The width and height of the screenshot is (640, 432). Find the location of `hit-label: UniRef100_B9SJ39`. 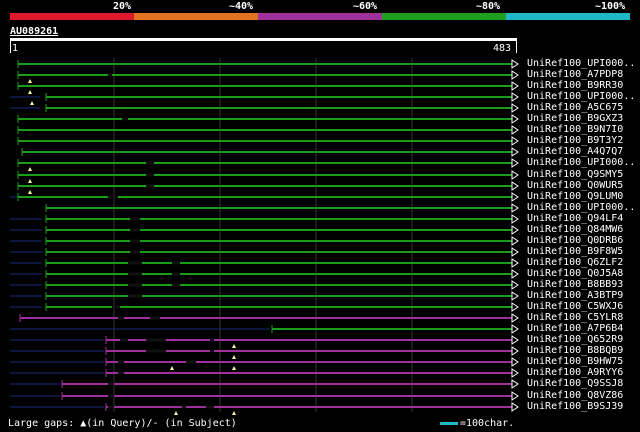

hit-label: UniRef100_B9SJ39 is located at coordinates (575, 406).